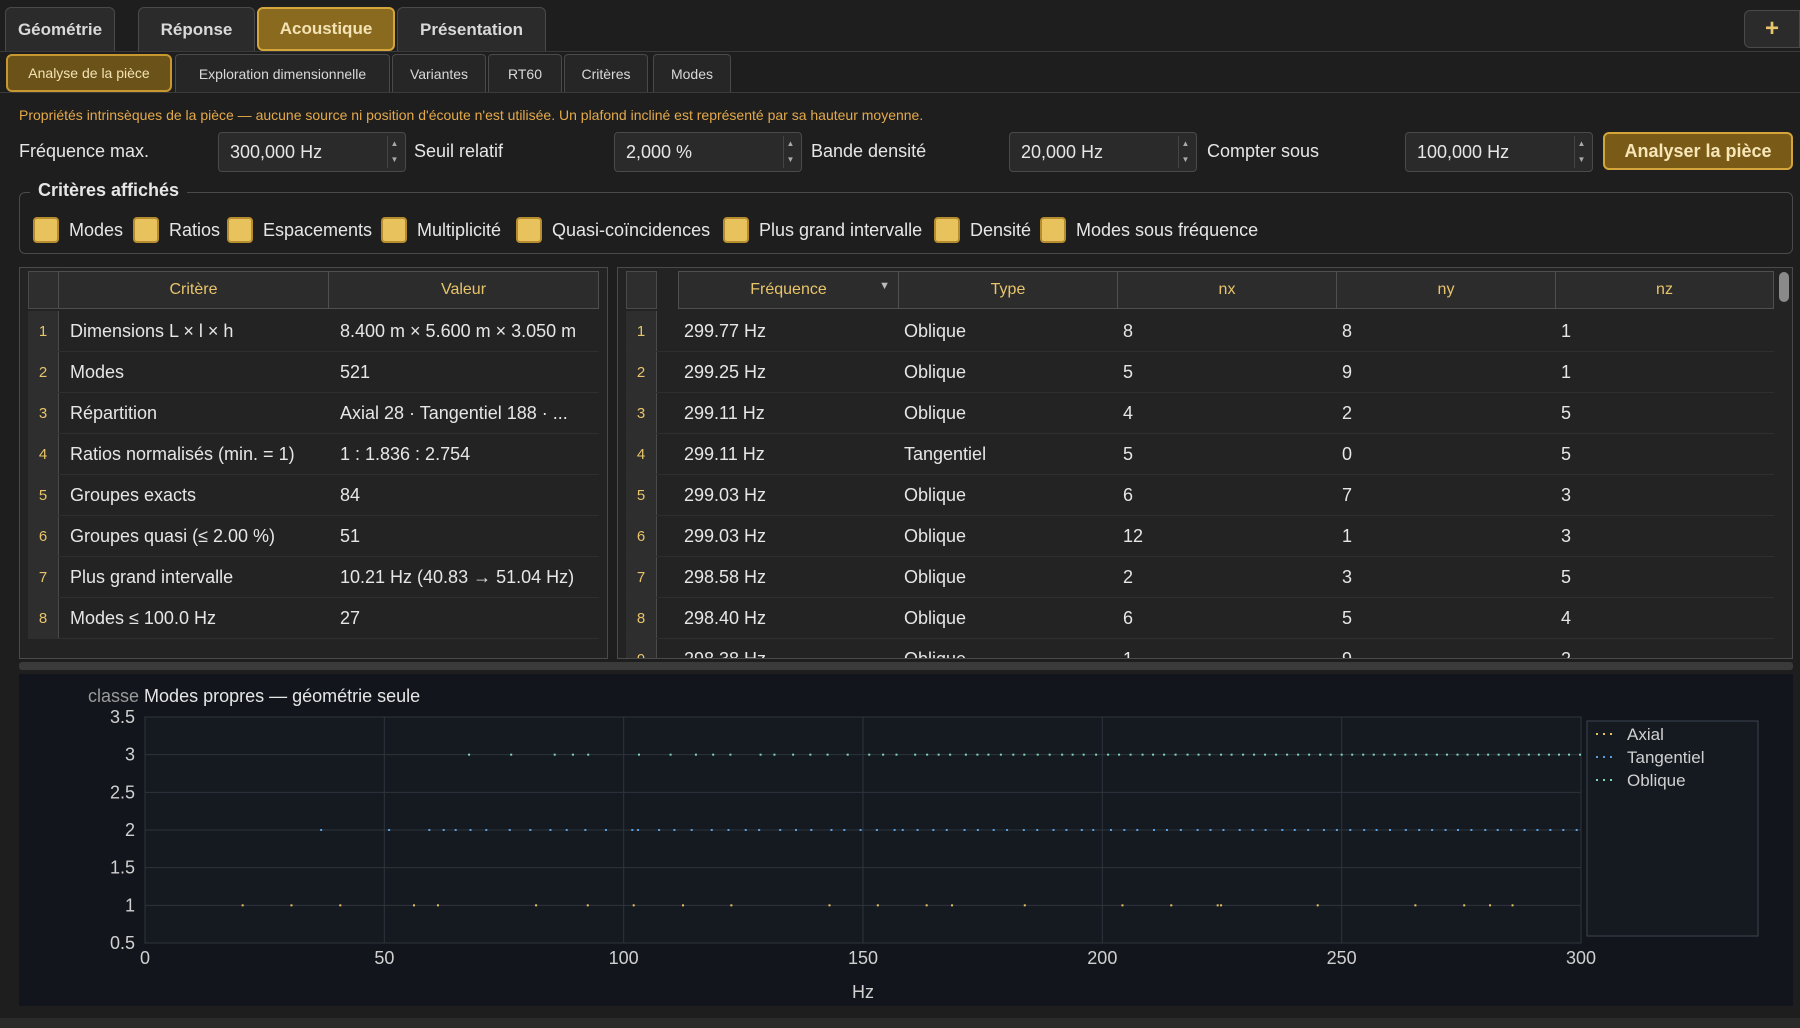  Describe the element at coordinates (122, 792) in the screenshot. I see `y-tick-label: 2.5` at that location.